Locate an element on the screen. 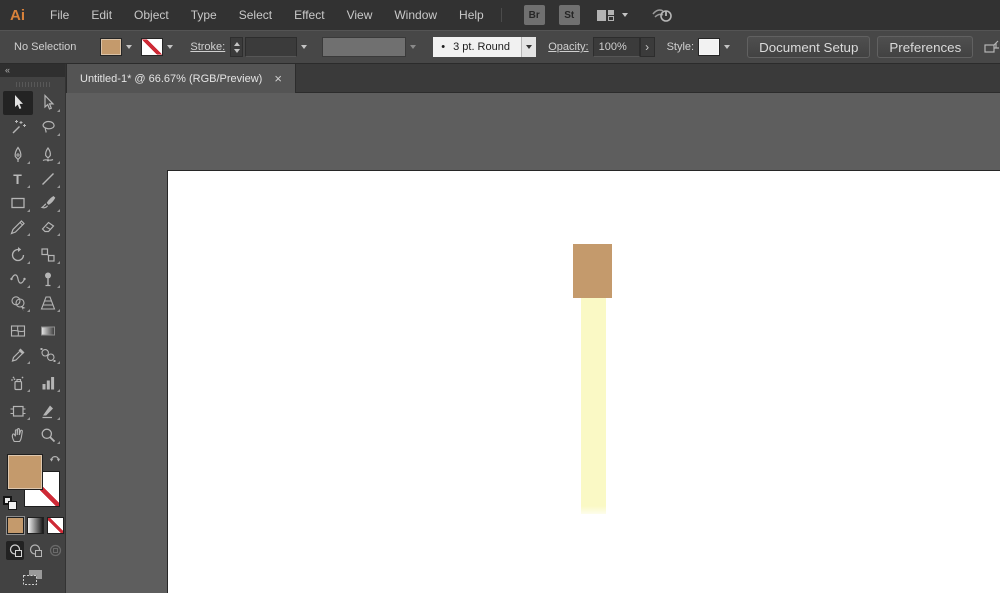 The image size is (1000, 593). stepper-up-icon is located at coordinates (236, 43).